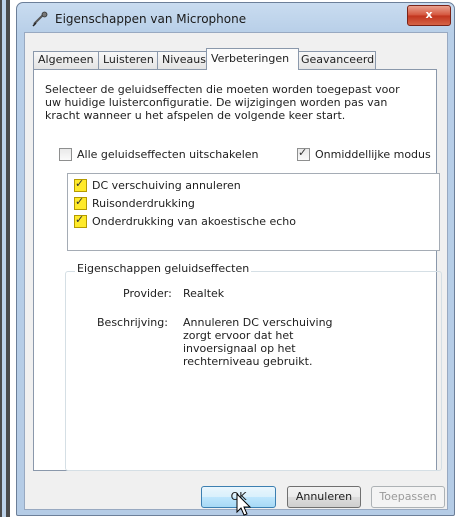 The height and width of the screenshot is (517, 470). What do you see at coordinates (40, 19) in the screenshot?
I see `microphone-icon` at bounding box center [40, 19].